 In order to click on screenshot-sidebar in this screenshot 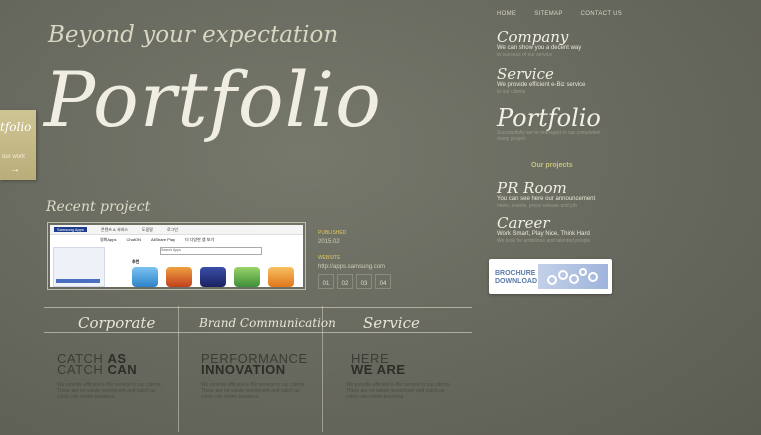, I will do `click(79, 267)`.